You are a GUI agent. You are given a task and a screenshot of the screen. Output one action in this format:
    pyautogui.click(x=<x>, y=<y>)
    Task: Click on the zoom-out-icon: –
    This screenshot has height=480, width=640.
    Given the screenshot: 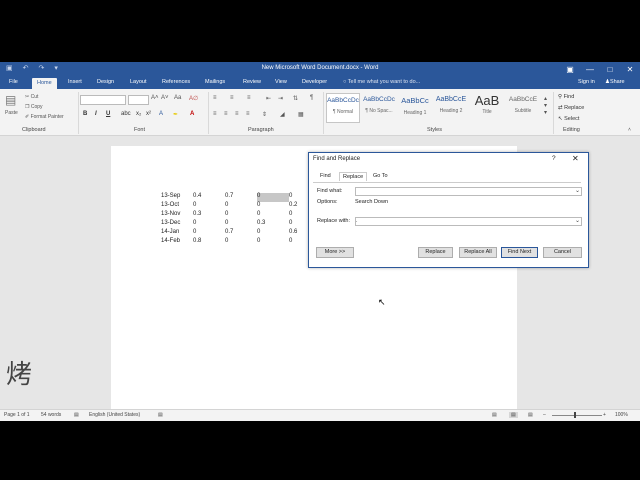 What is the action you would take?
    pyautogui.click(x=544, y=415)
    